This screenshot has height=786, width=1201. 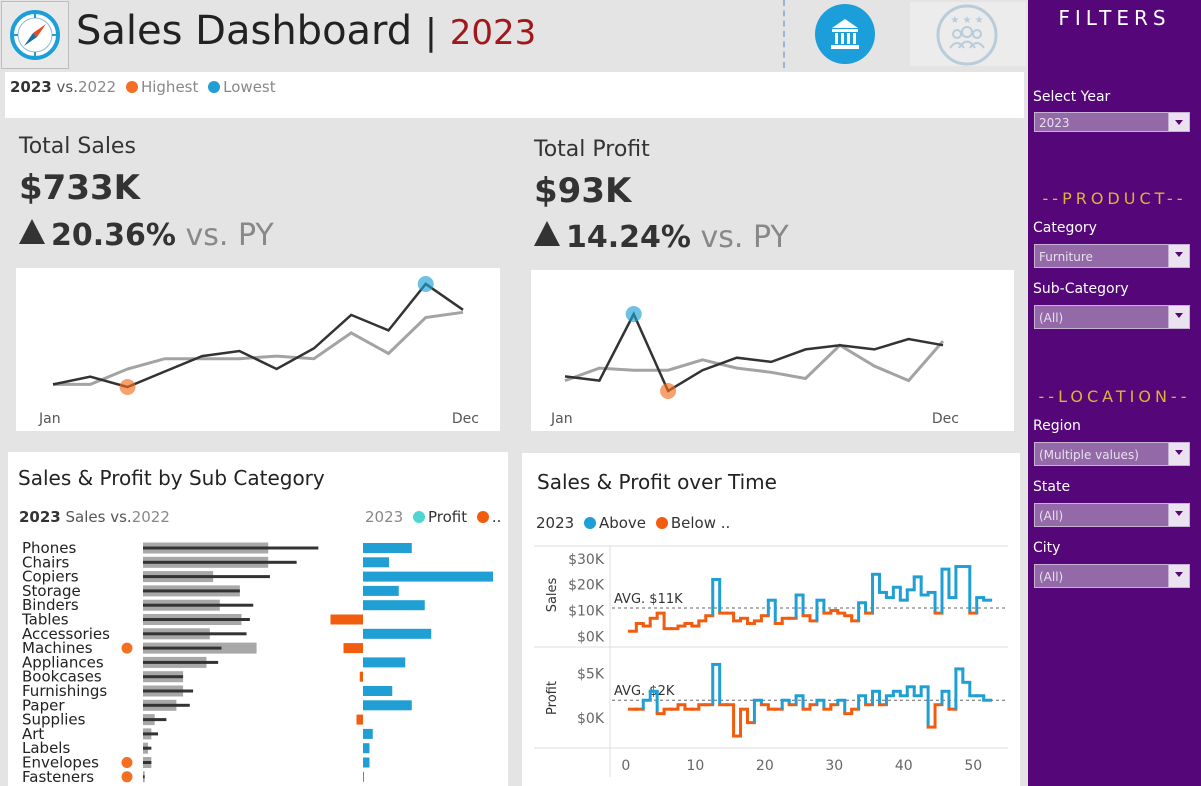 I want to click on state-value: (All), so click(x=1051, y=516).